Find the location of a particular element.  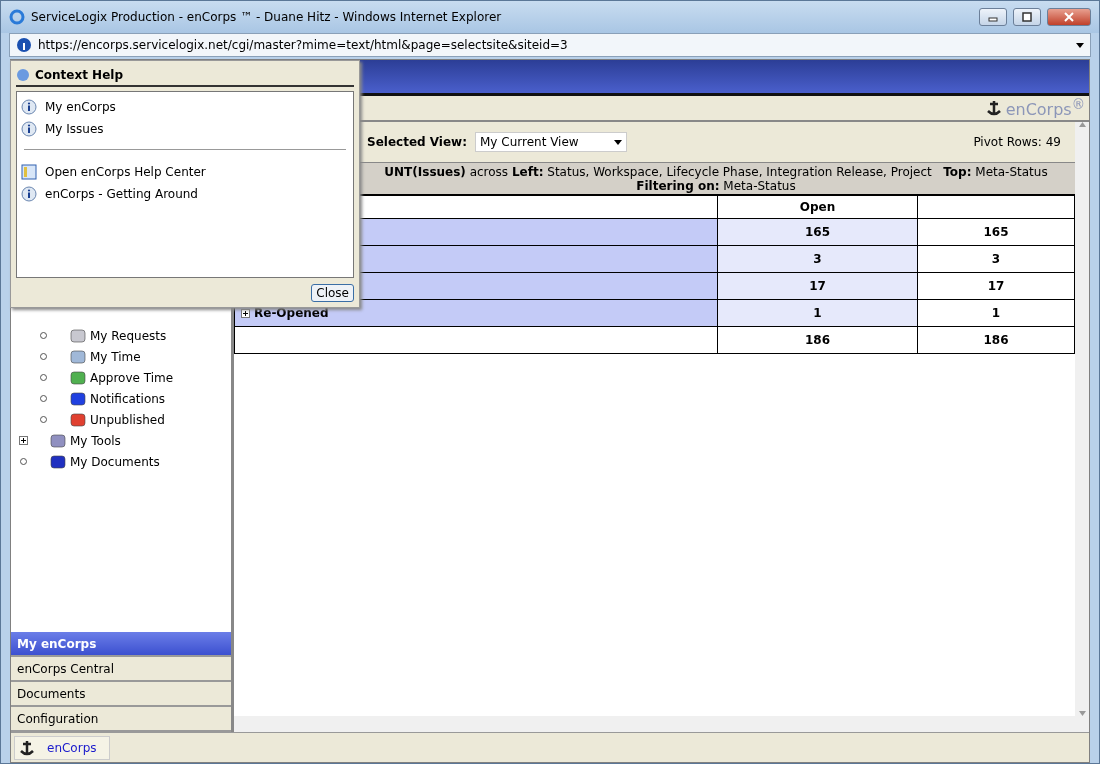

tree-item: My Time is located at coordinates (115, 356).